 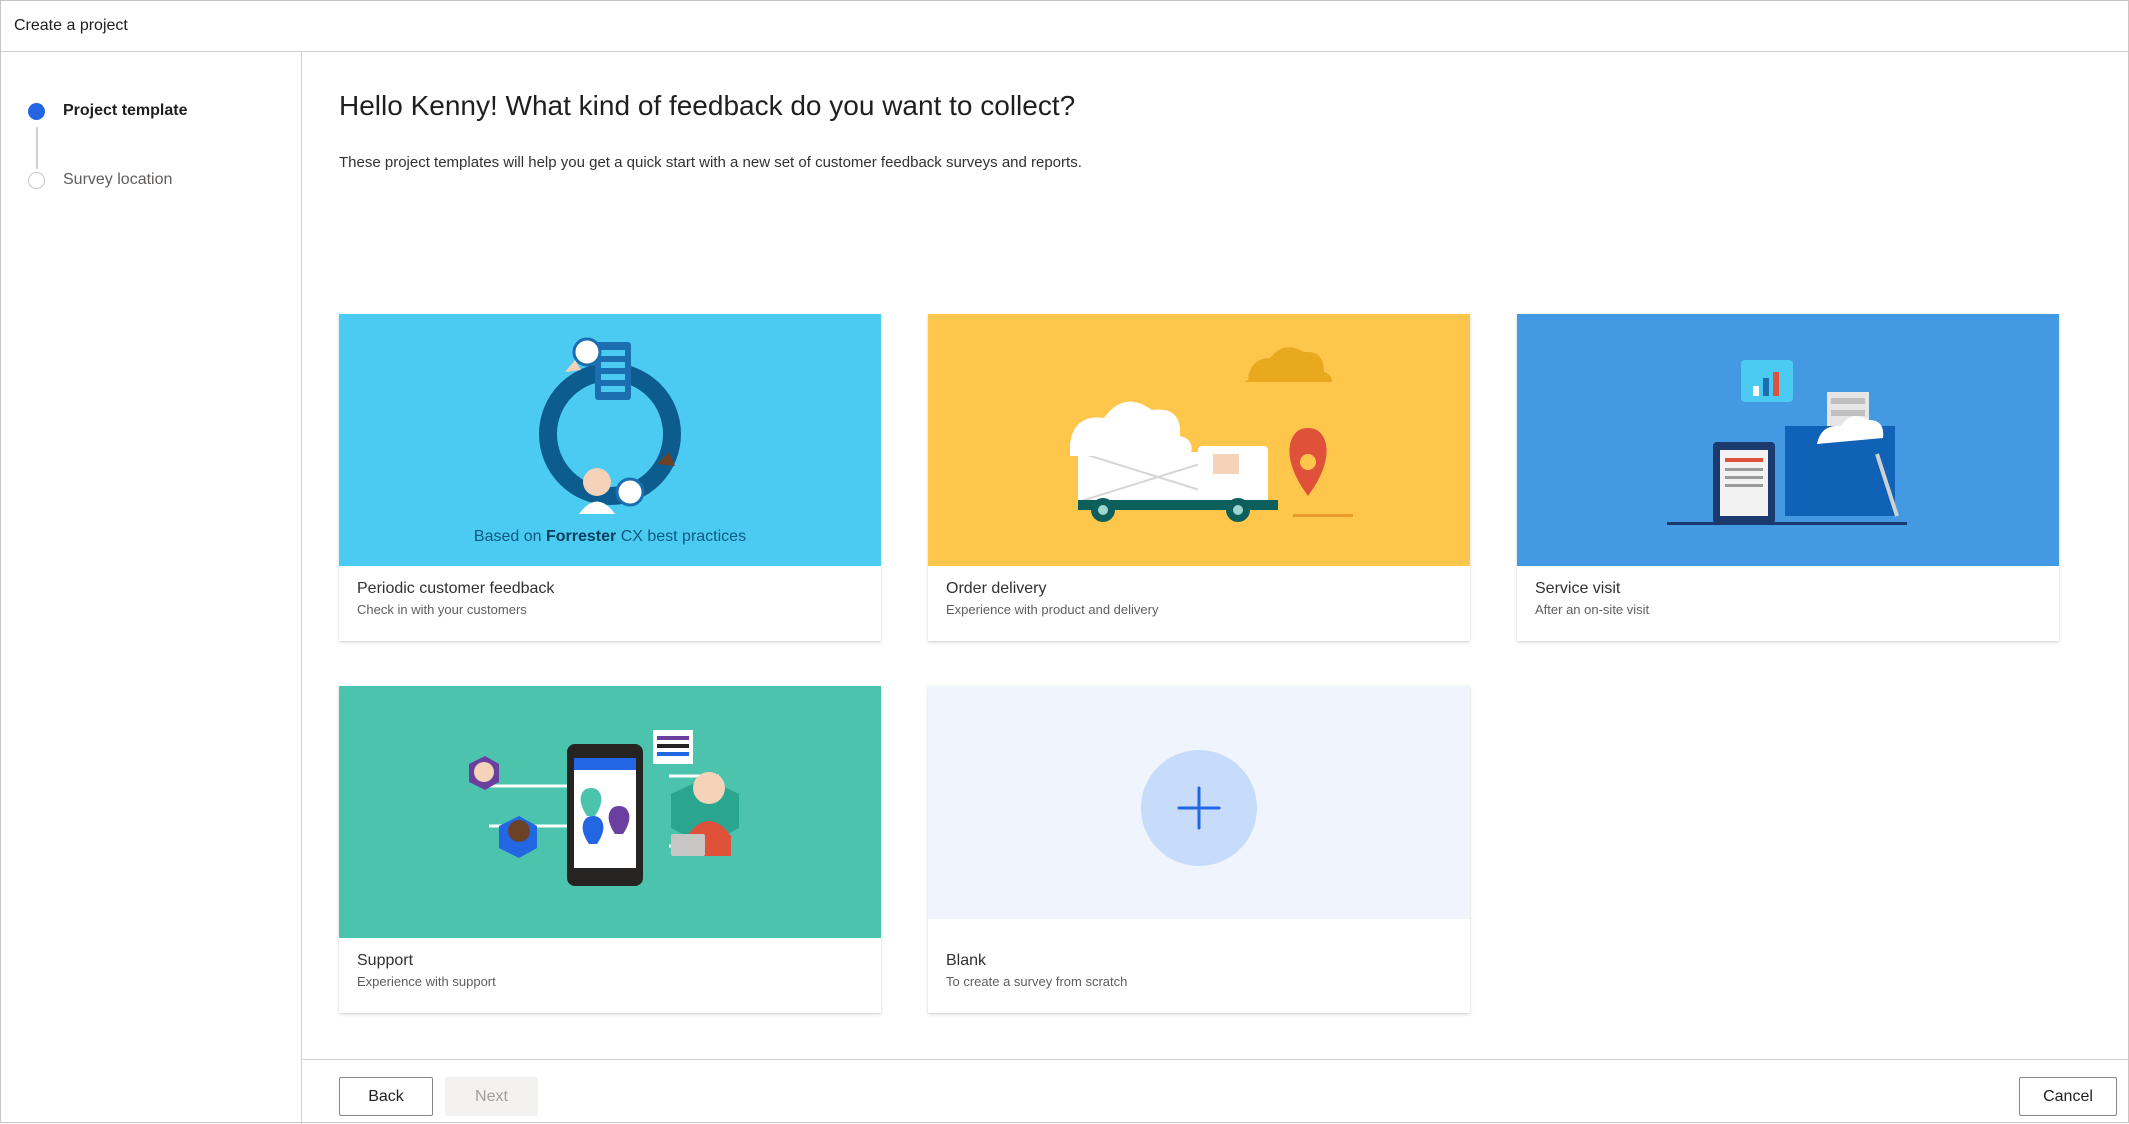 I want to click on back-button: Back, so click(x=386, y=1096).